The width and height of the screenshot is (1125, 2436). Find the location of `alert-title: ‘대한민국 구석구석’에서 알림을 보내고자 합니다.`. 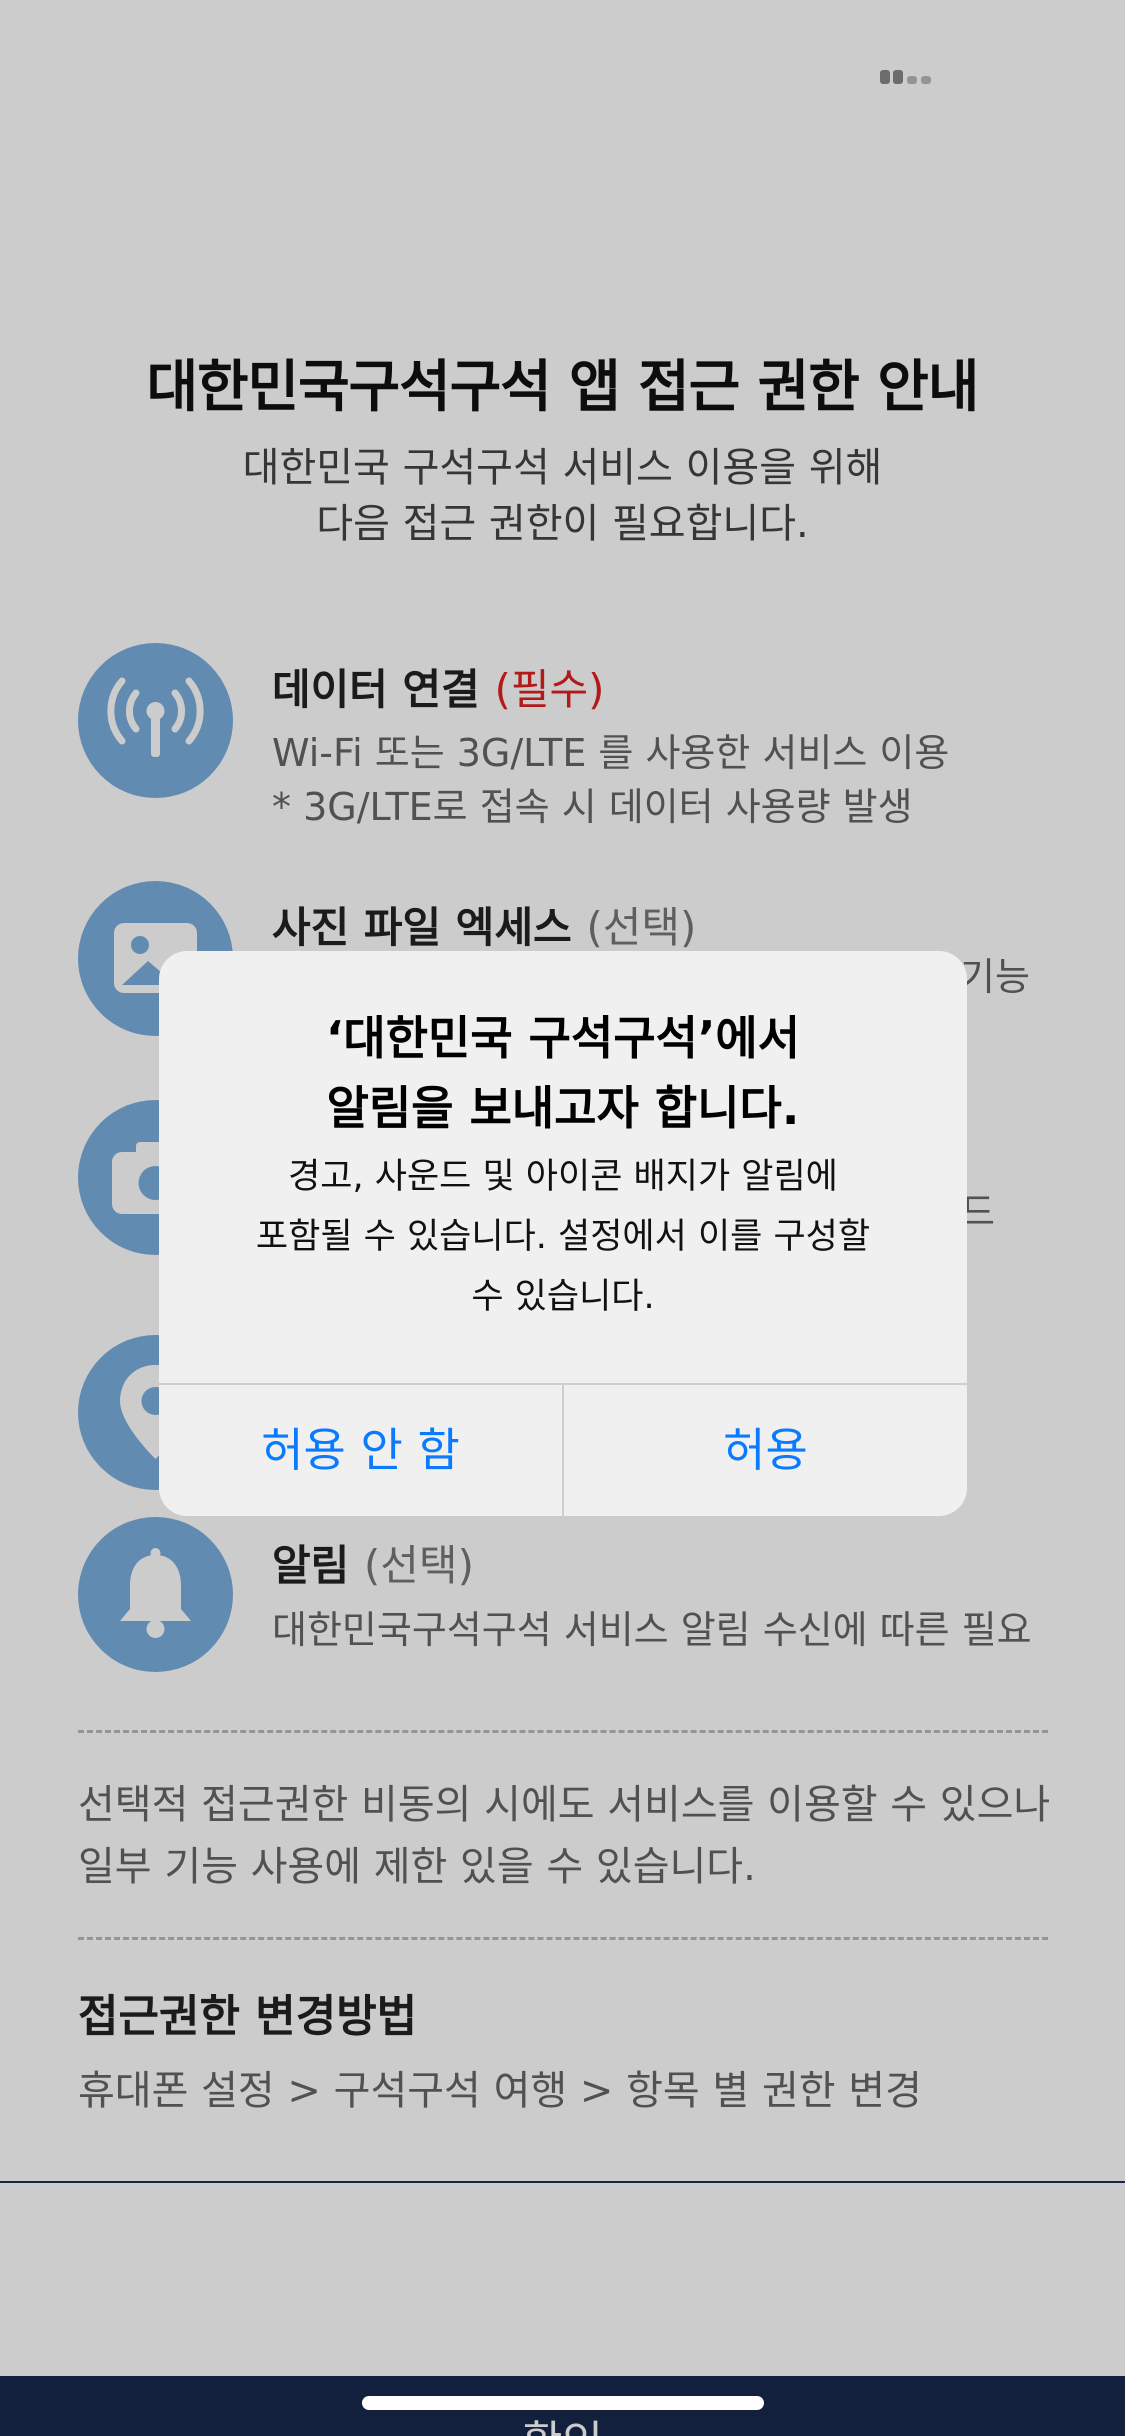

alert-title: ‘대한민국 구석구석’에서 알림을 보내고자 합니다. is located at coordinates (563, 1073).